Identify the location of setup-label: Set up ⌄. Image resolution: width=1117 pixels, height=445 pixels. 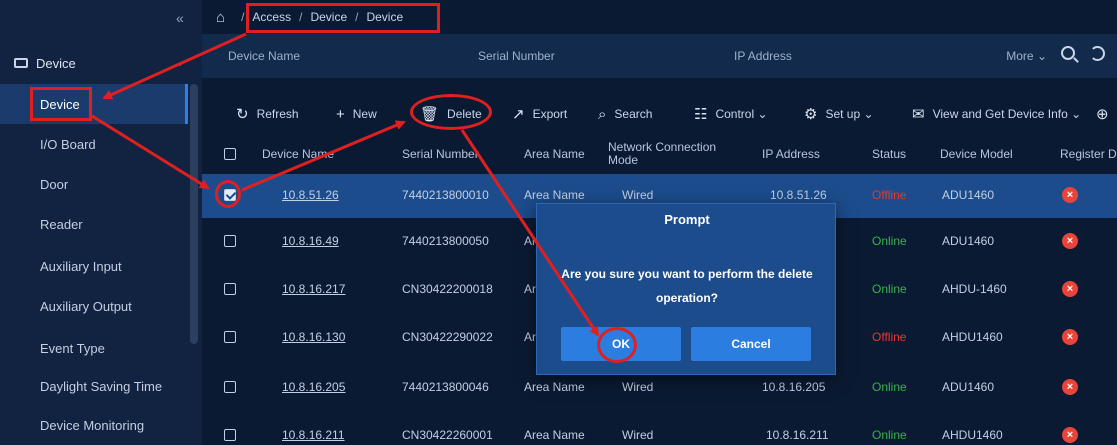
(849, 114).